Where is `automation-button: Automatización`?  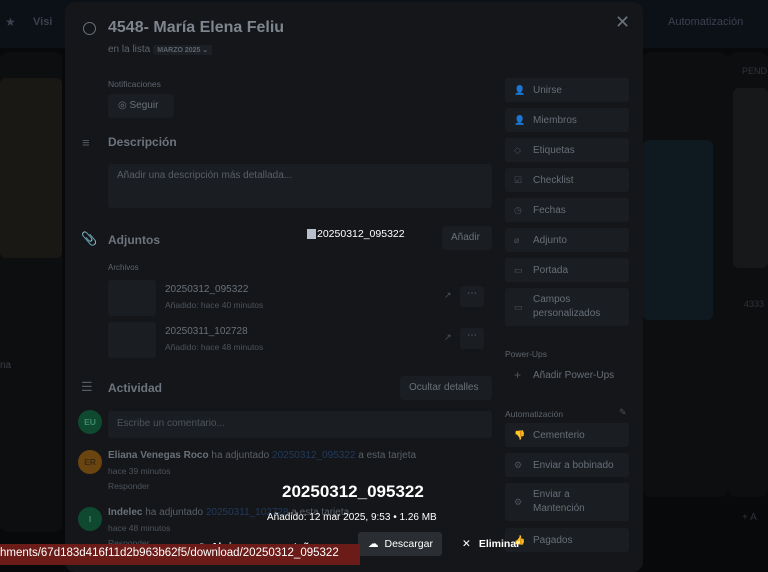 automation-button: Automatización is located at coordinates (705, 22).